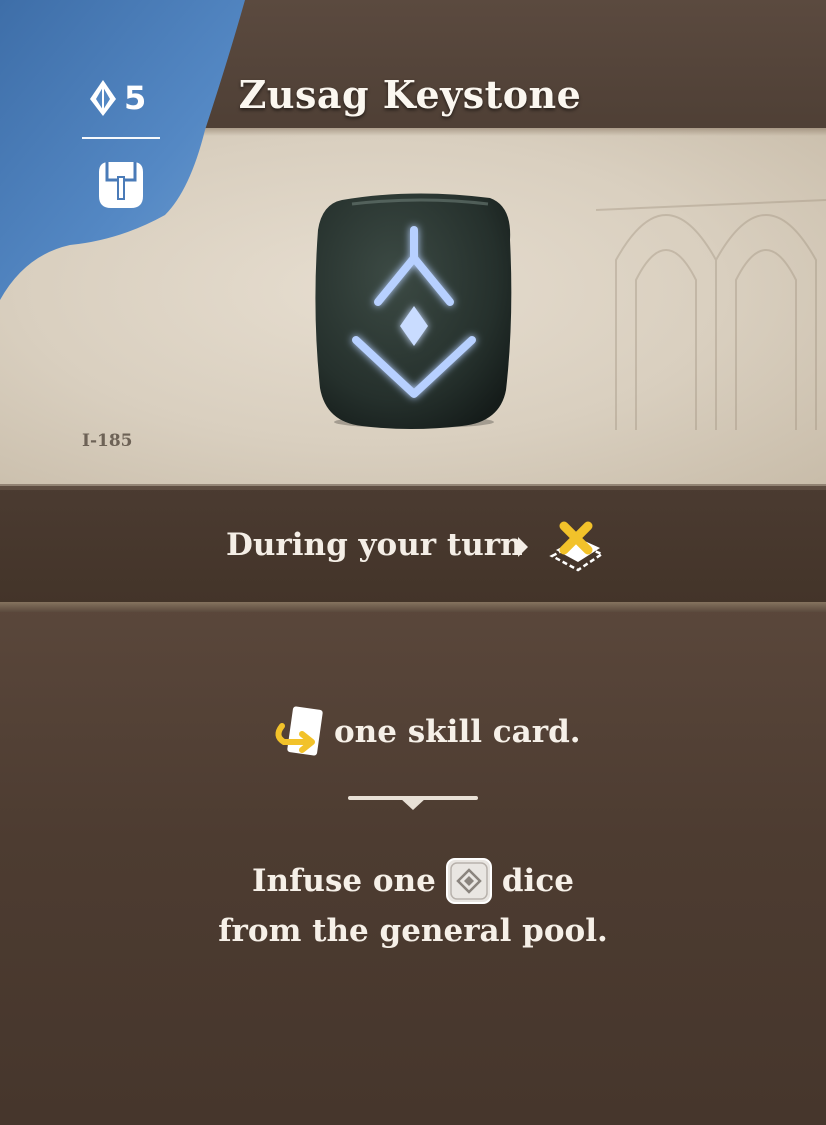 The width and height of the screenshot is (826, 1125). Describe the element at coordinates (523, 547) in the screenshot. I see `arrow-right-icon` at that location.